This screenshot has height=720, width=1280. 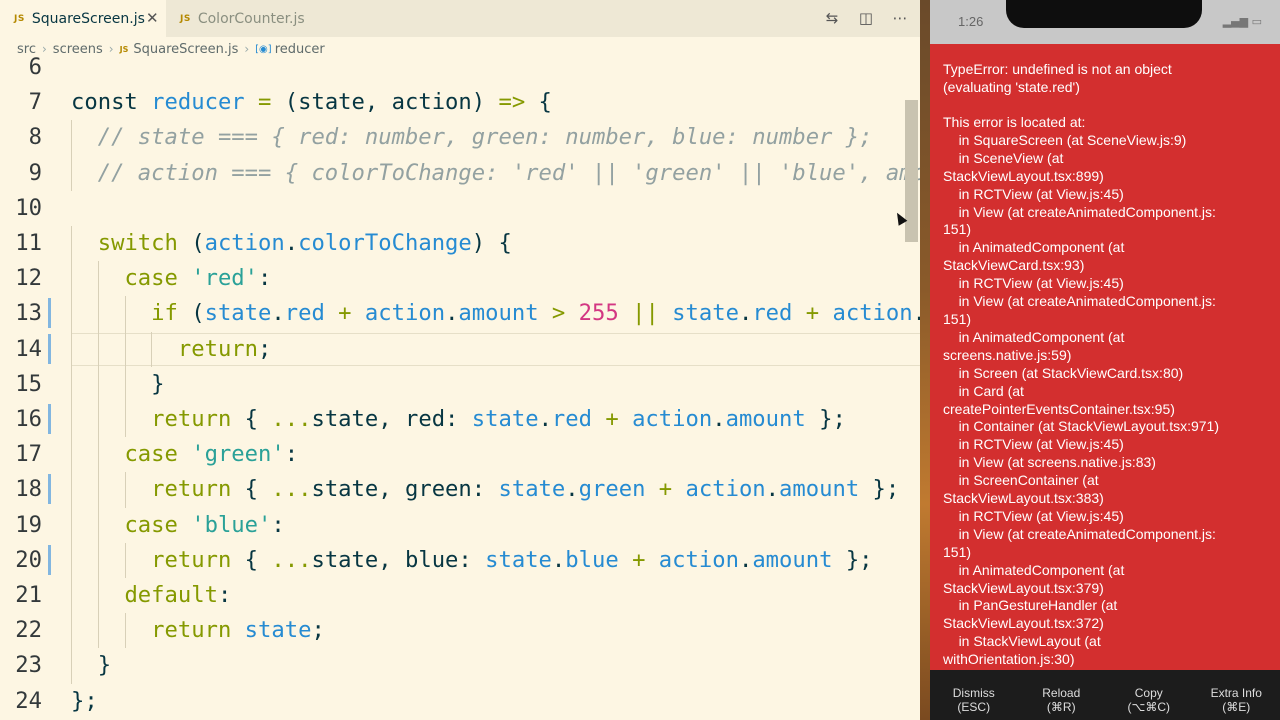 What do you see at coordinates (832, 18) in the screenshot?
I see `compare-changes-icon: ⇆` at bounding box center [832, 18].